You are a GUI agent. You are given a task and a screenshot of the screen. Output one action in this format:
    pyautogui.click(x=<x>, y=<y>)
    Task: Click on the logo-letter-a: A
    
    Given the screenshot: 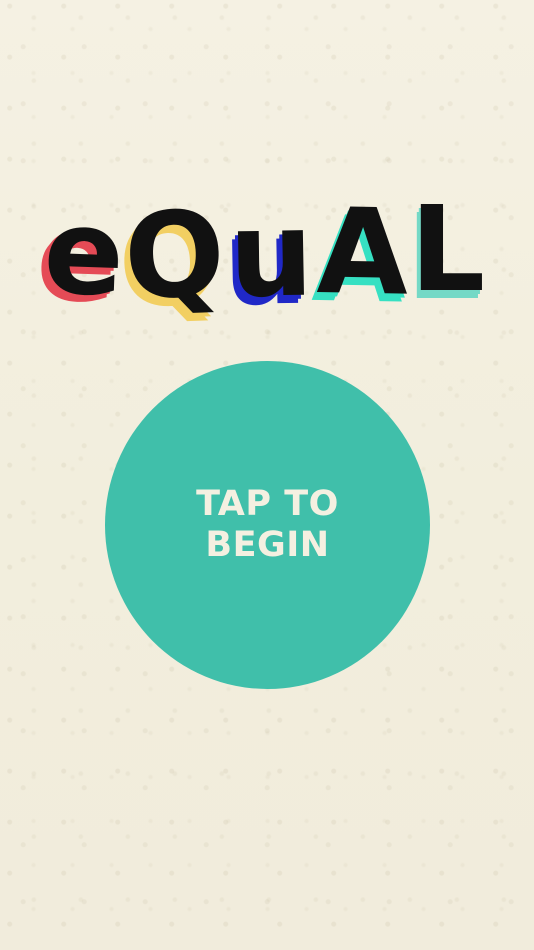 What is the action you would take?
    pyautogui.click(x=360, y=252)
    